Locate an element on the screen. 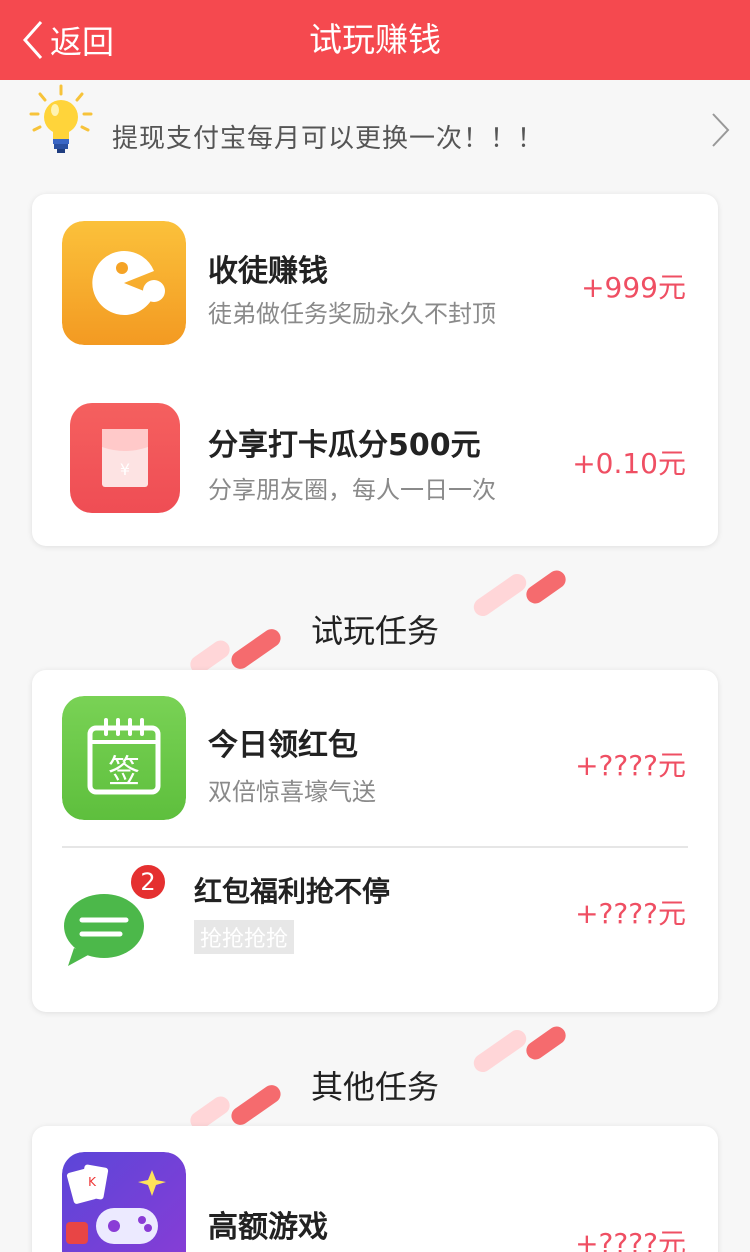 The height and width of the screenshot is (1252, 750). top-navigation-bar: 返回 试玩赚钱 is located at coordinates (375, 40).